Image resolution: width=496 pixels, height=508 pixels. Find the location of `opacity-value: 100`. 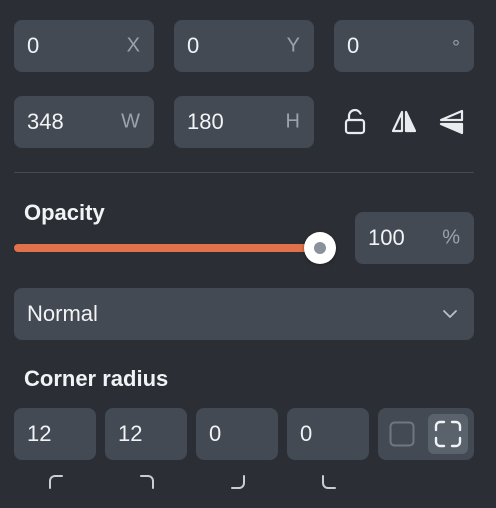

opacity-value: 100 is located at coordinates (386, 237).